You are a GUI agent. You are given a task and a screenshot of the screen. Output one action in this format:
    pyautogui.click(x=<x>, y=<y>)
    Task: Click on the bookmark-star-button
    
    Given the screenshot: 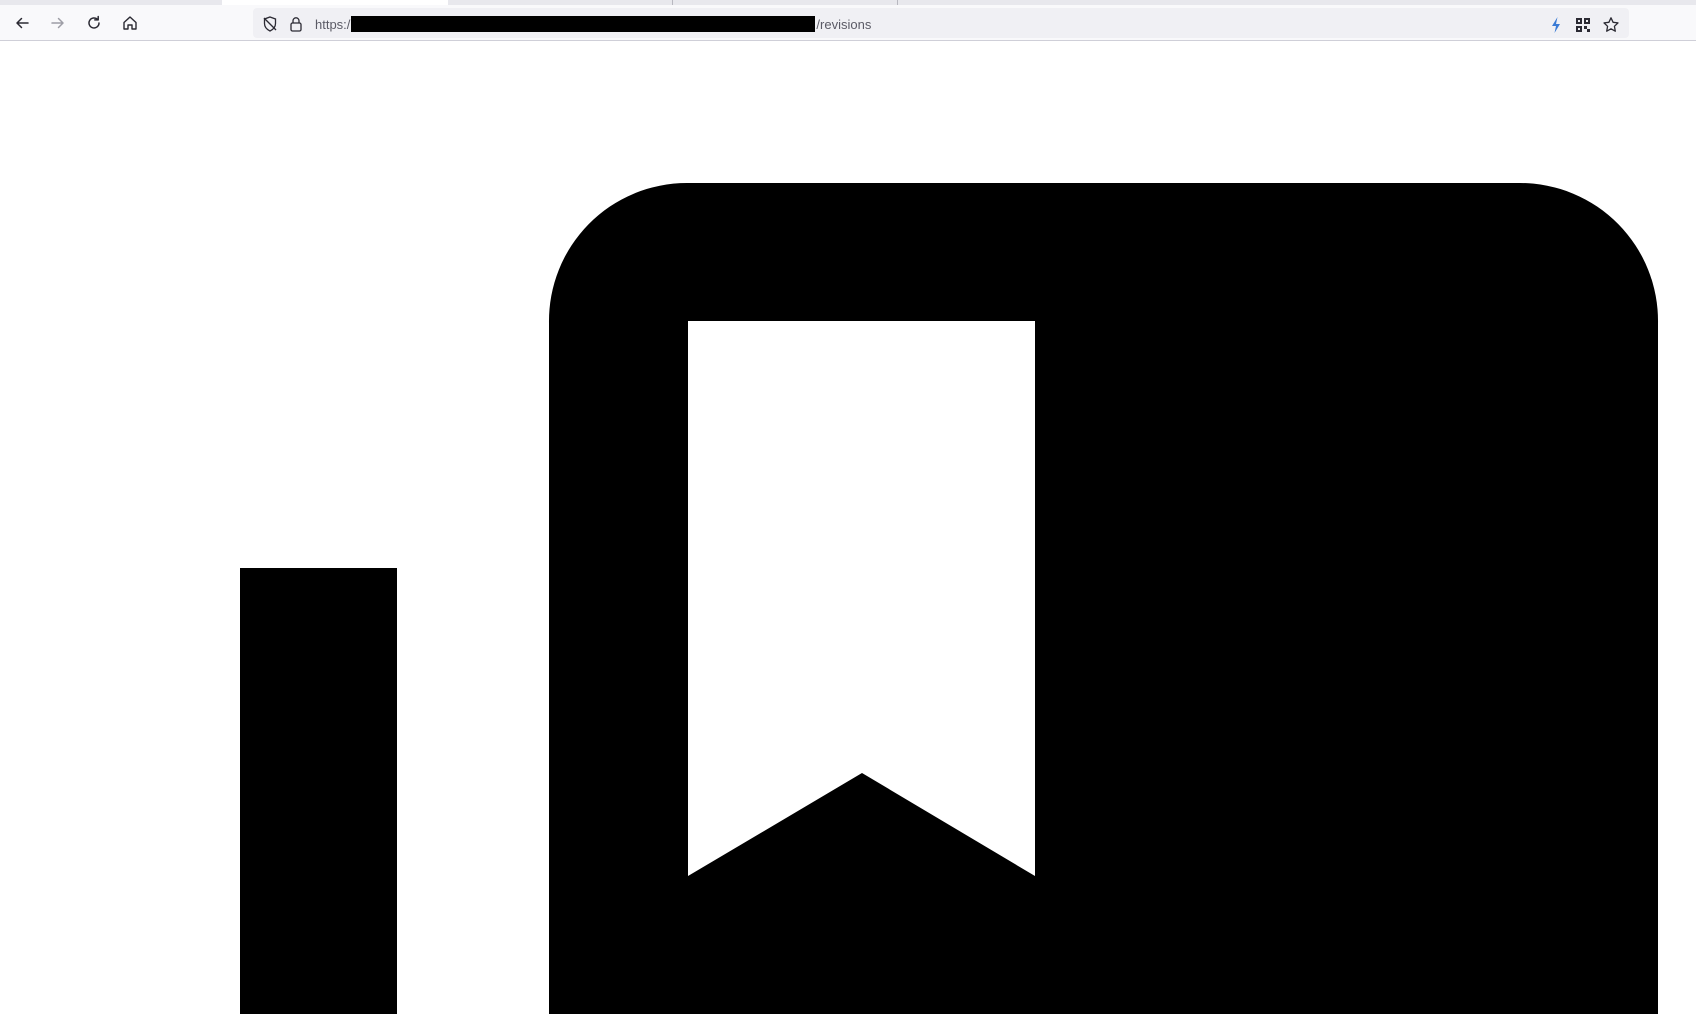 What is the action you would take?
    pyautogui.click(x=1611, y=25)
    